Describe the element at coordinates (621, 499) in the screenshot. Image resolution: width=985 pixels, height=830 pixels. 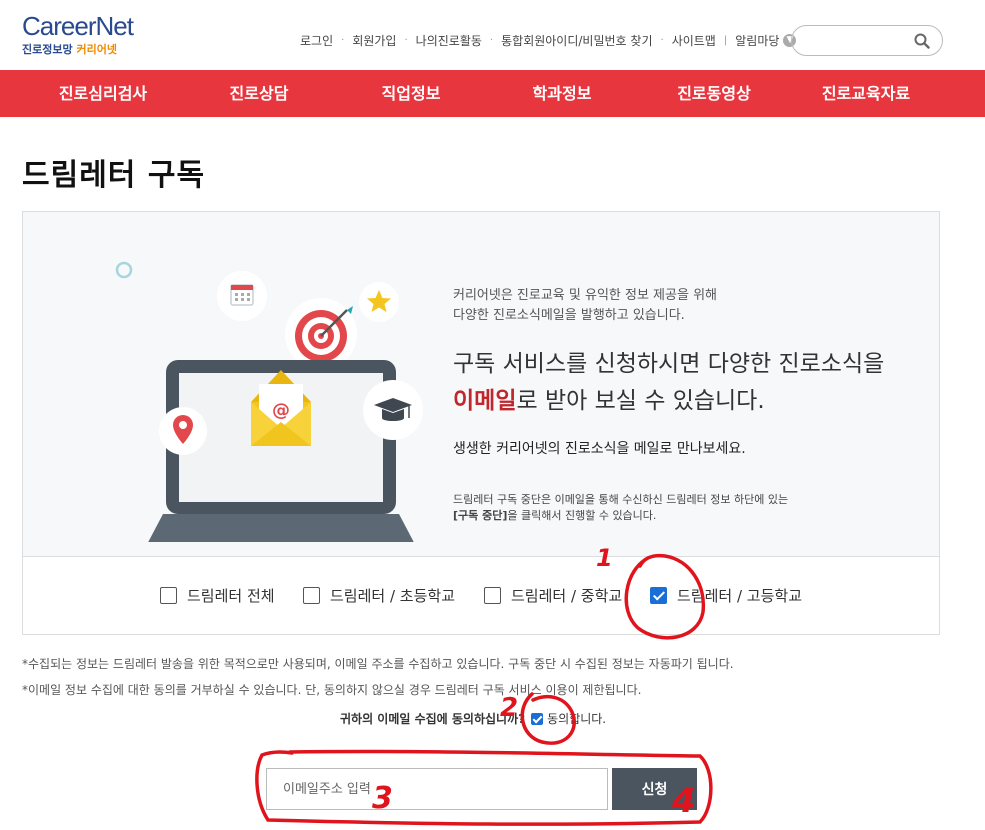
I see `note-line1: 드림레터 구독 중단은 이메일을 통해 수신하신 드림레터 정보 하단에 있는` at that location.